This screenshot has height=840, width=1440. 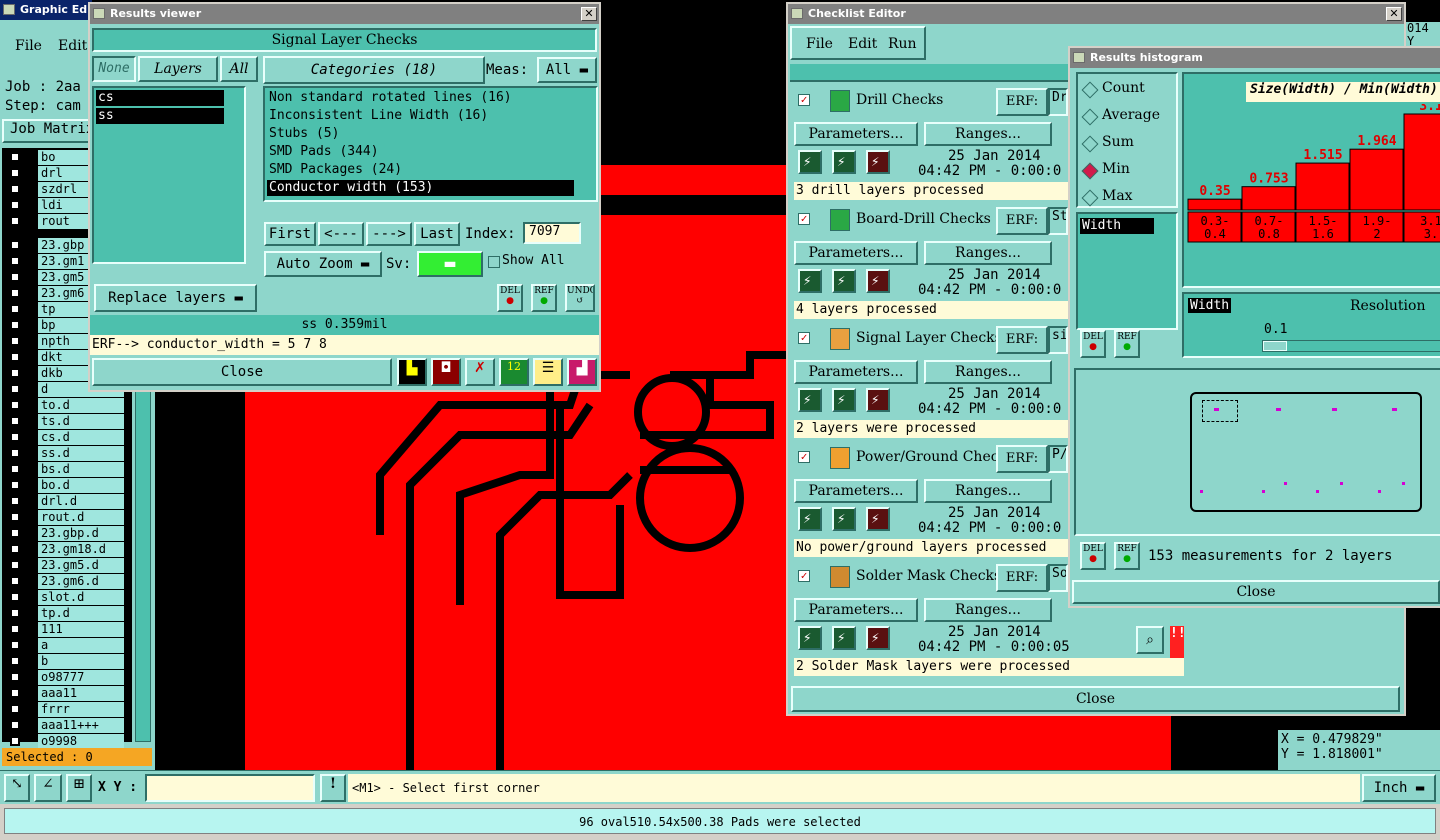 I want to click on close-button: Close, so click(x=242, y=372).